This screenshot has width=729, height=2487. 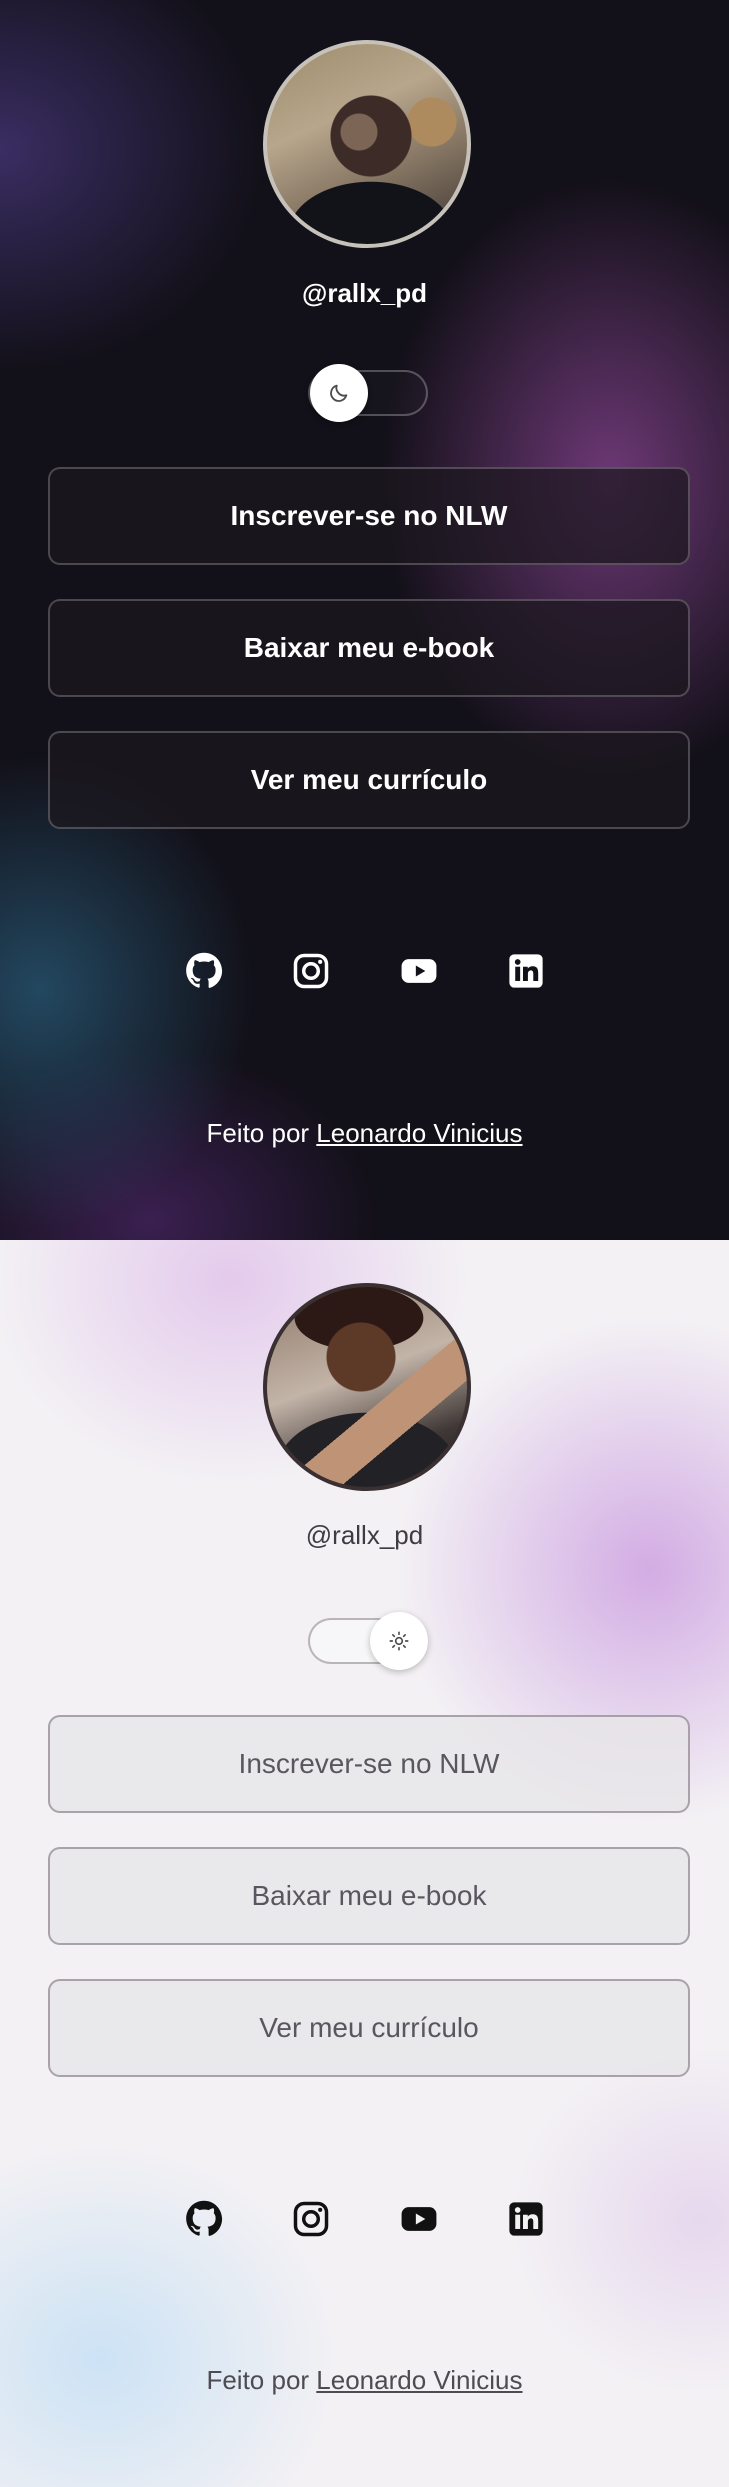 I want to click on sun-icon, so click(x=399, y=1641).